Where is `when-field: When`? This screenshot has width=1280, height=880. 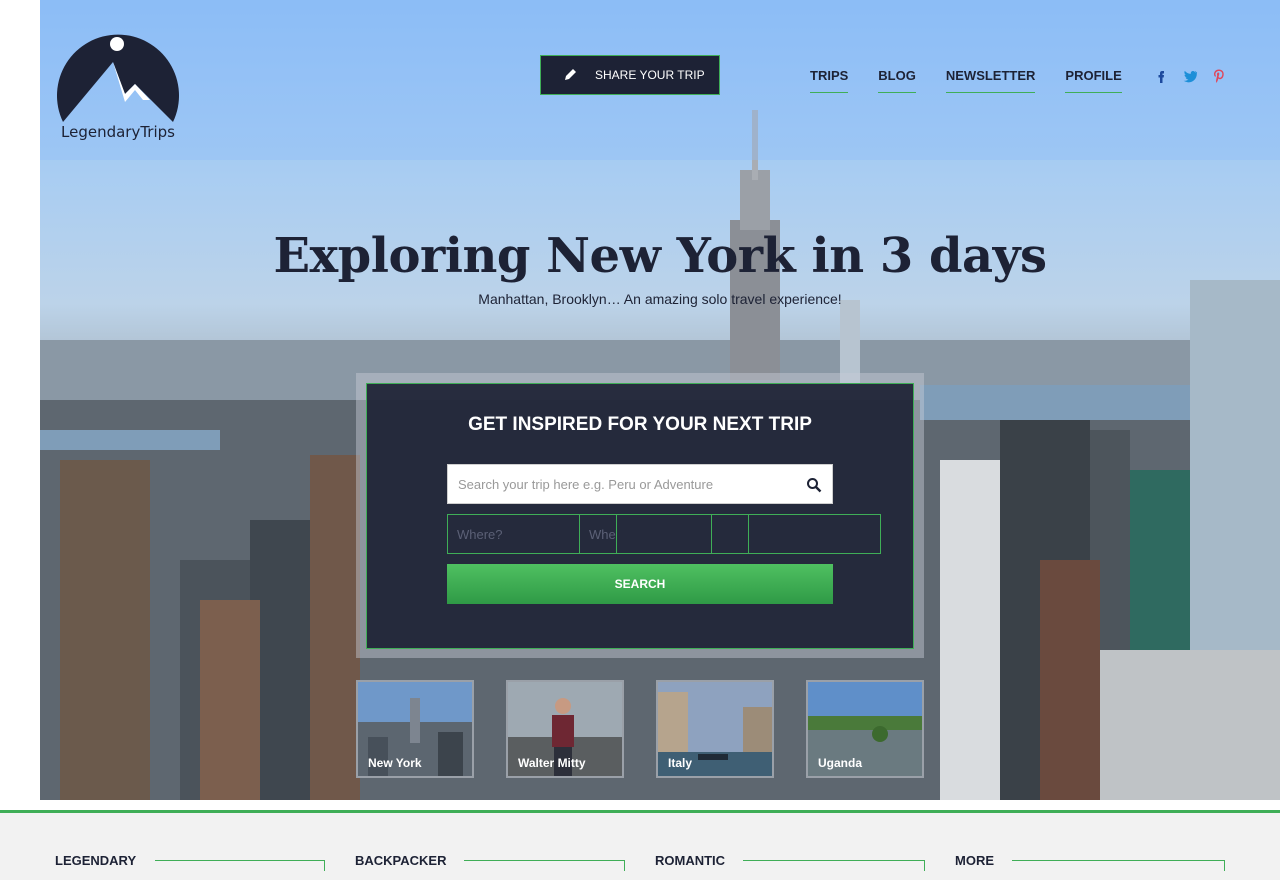
when-field: When is located at coordinates (598, 534).